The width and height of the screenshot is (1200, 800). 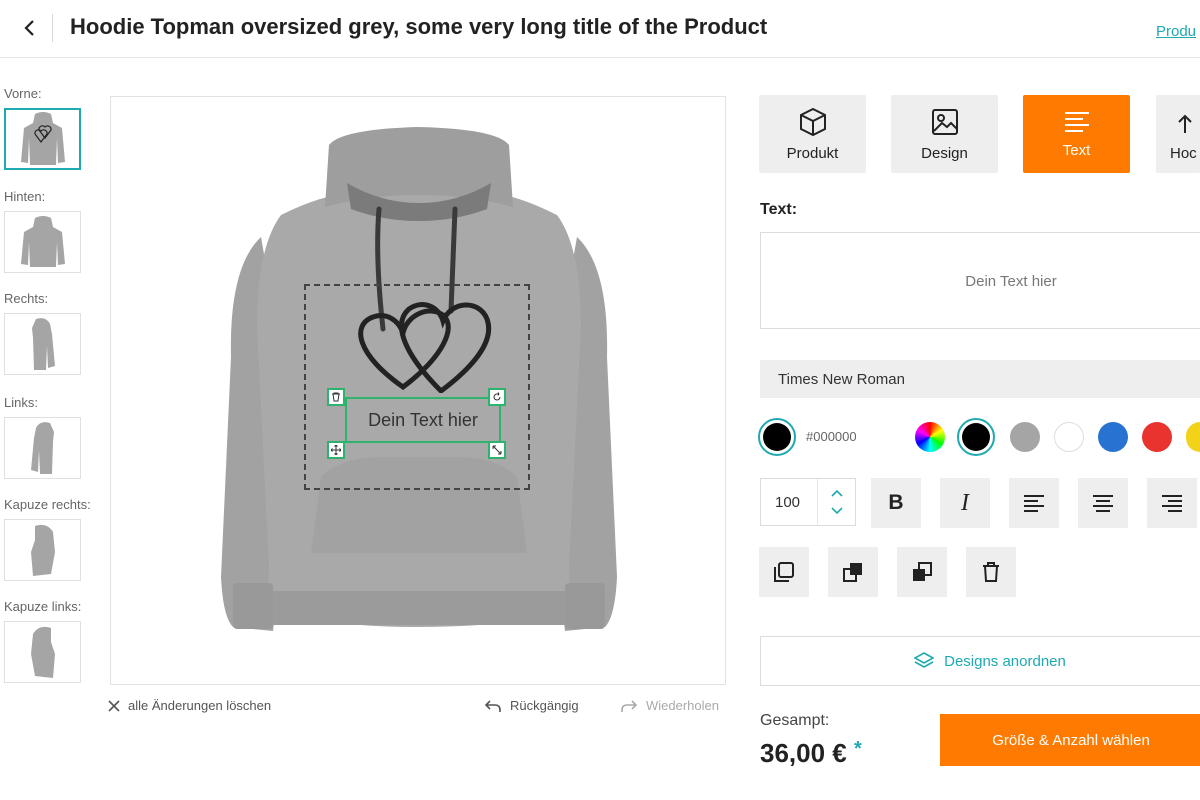 What do you see at coordinates (422, 344) in the screenshot?
I see `hearts-design` at bounding box center [422, 344].